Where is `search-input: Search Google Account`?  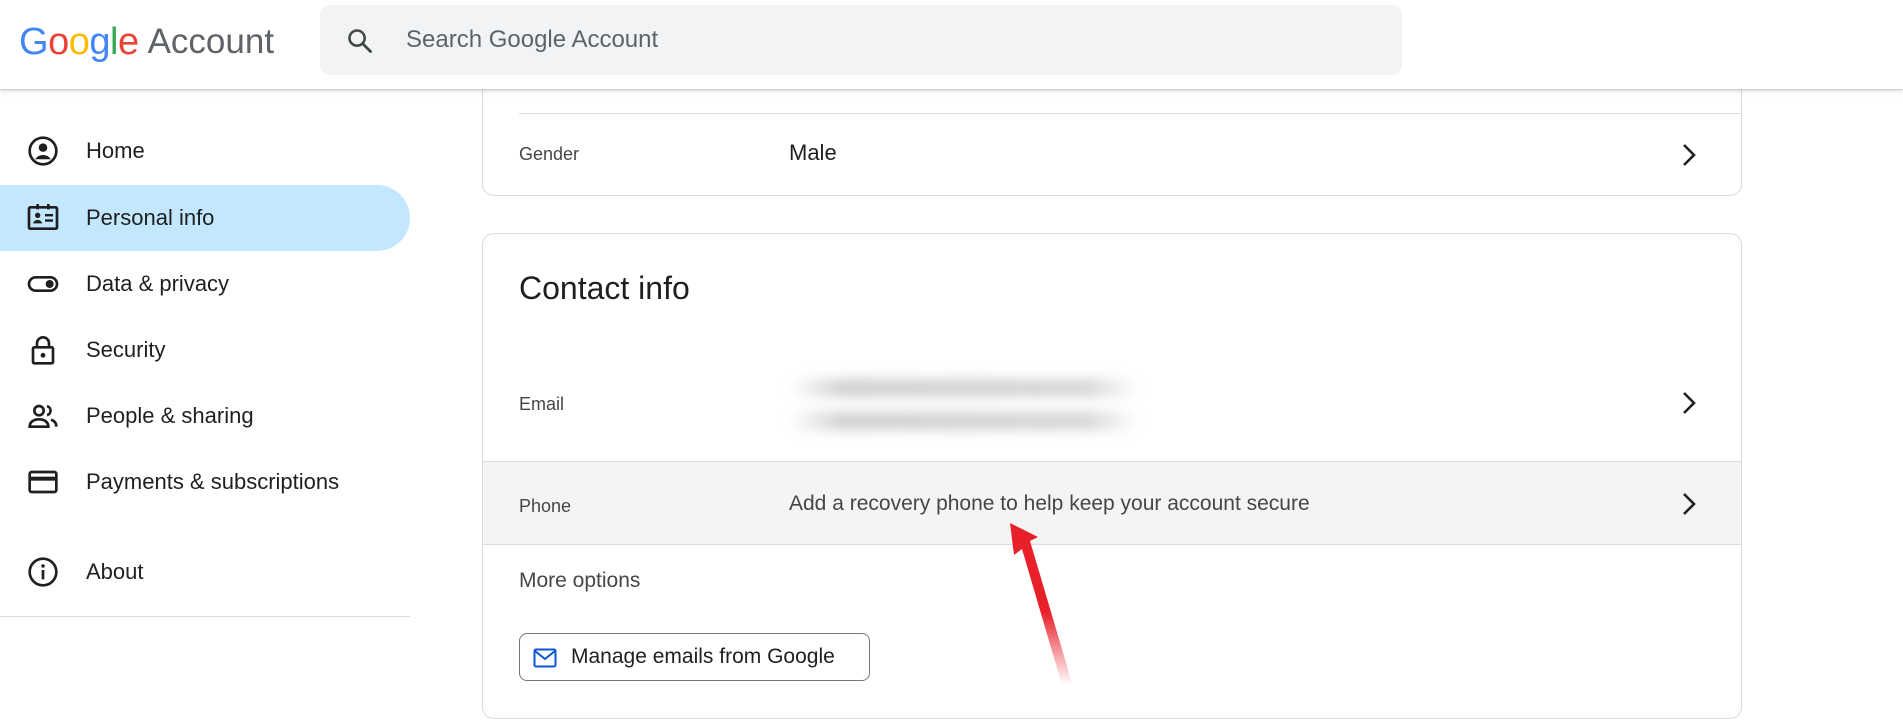 search-input: Search Google Account is located at coordinates (532, 40).